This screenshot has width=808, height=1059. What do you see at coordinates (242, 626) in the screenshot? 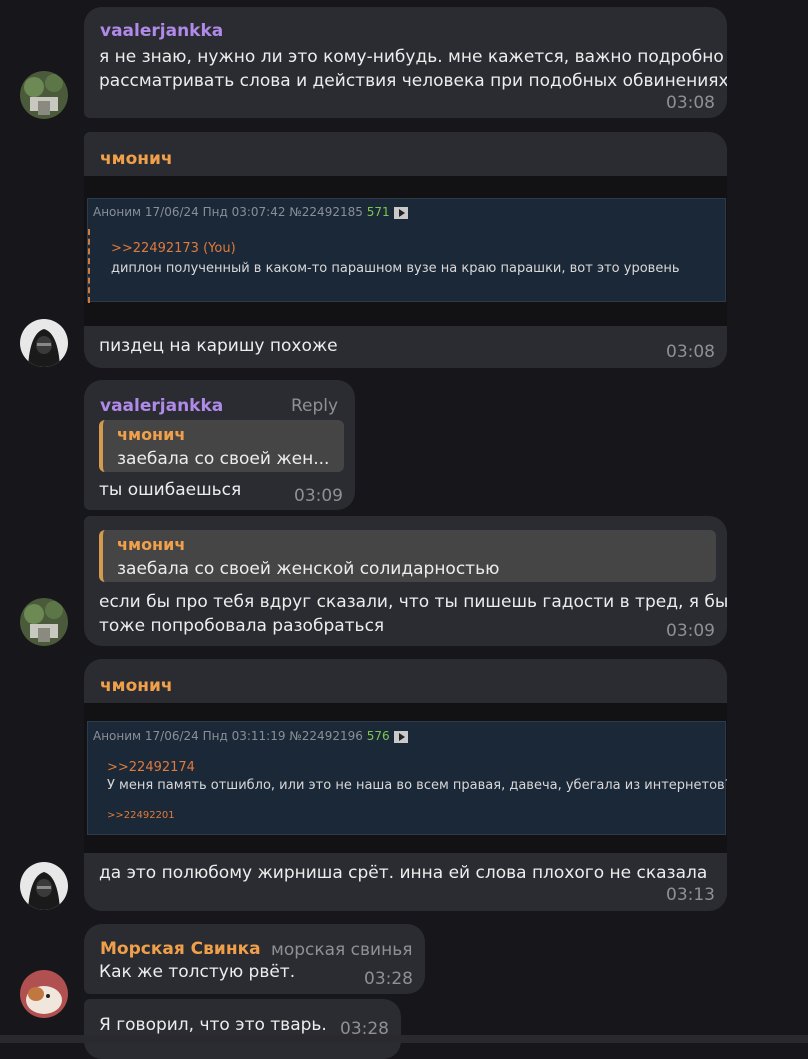
I see `message-text: тоже попробовала разобраться` at bounding box center [242, 626].